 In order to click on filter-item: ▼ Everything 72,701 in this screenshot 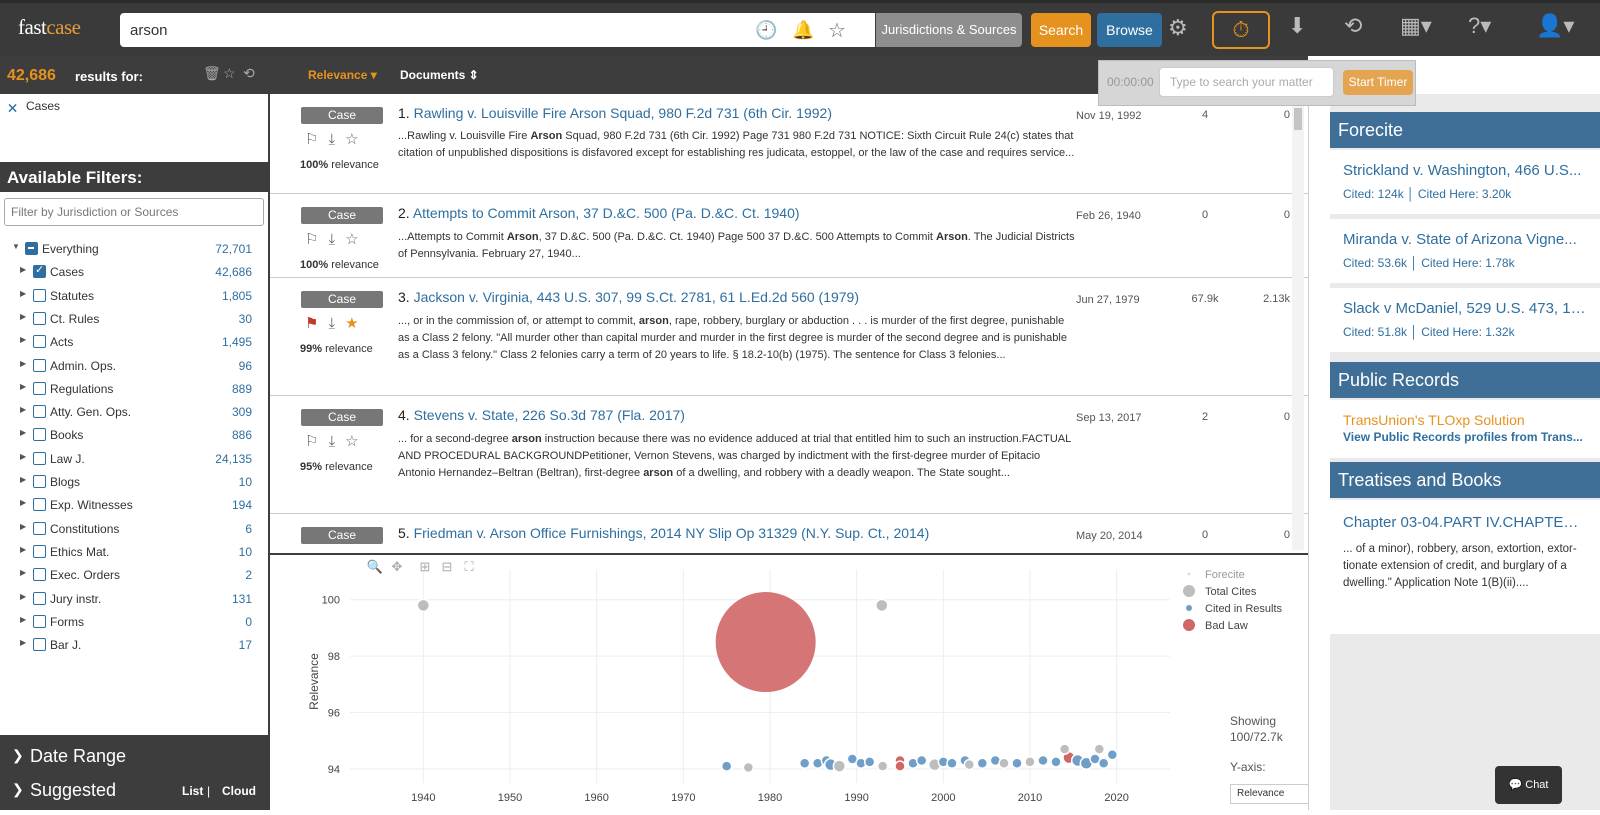, I will do `click(134, 250)`.